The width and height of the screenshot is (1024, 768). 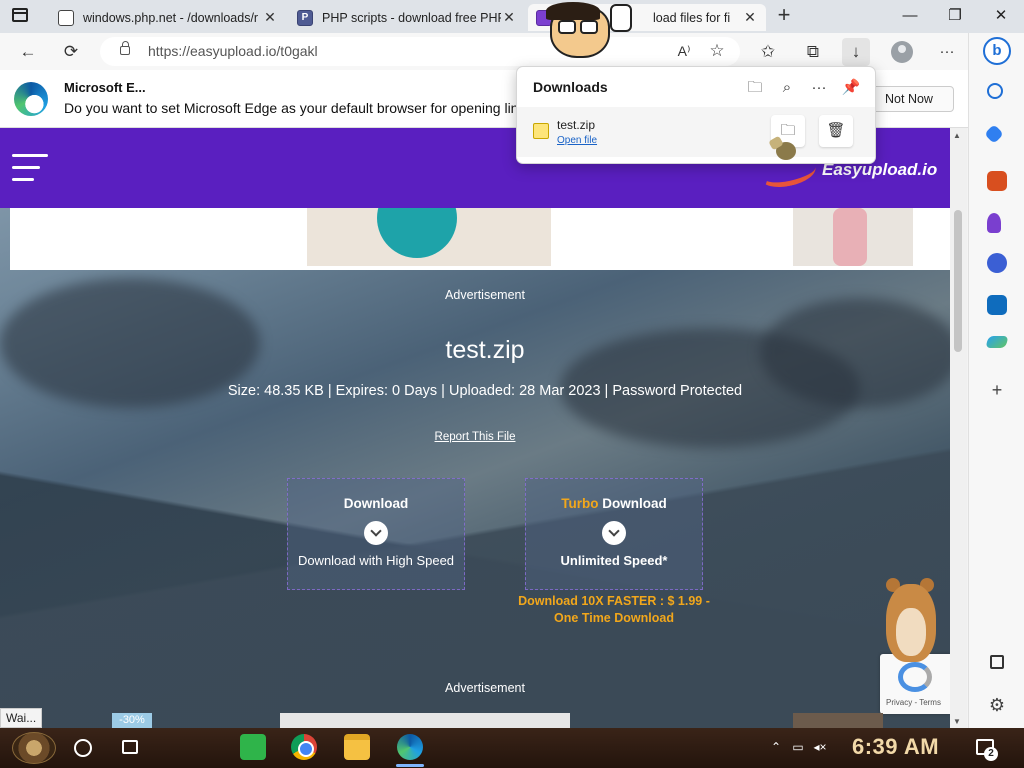 I want to click on lock-icon, so click(x=125, y=48).